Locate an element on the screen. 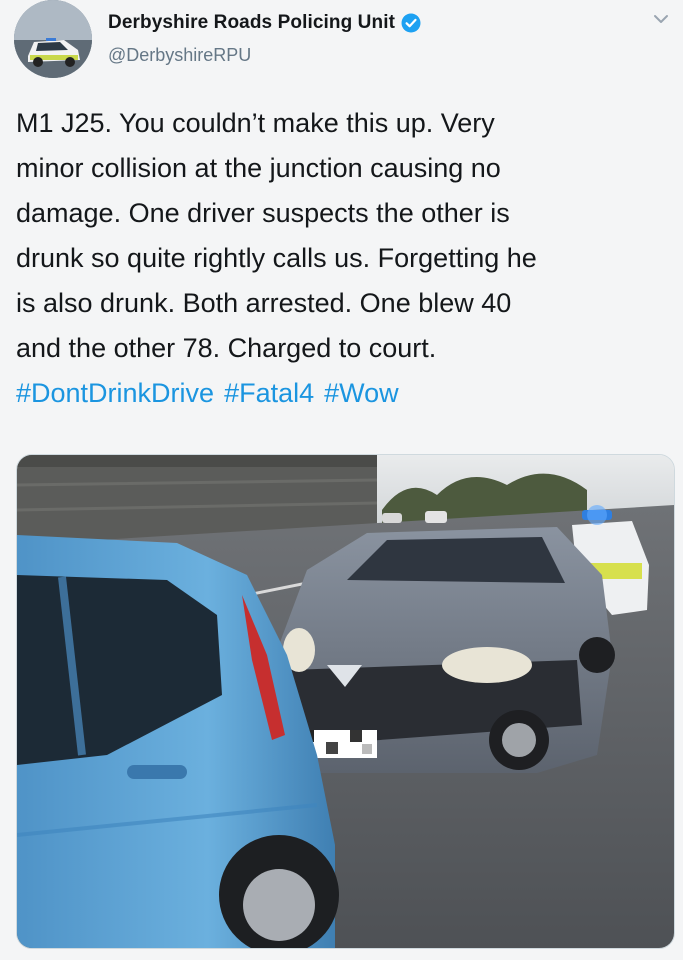 The width and height of the screenshot is (683, 960). police-car-avatar is located at coordinates (53, 39).